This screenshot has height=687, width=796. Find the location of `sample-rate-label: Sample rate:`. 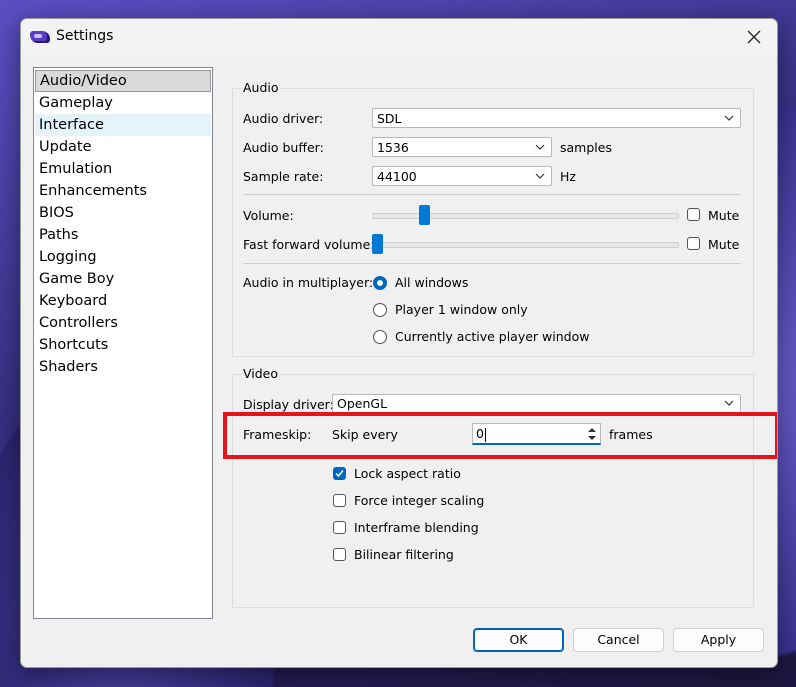

sample-rate-label: Sample rate: is located at coordinates (283, 176).